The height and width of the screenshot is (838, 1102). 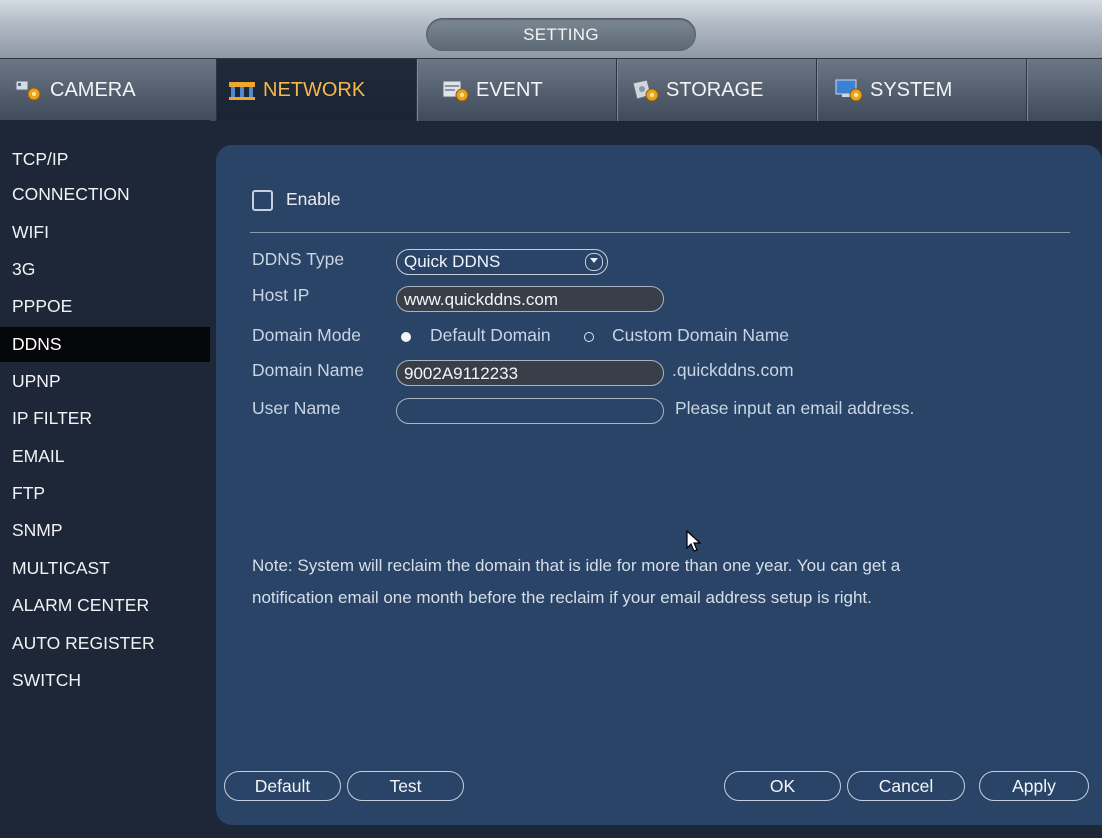 What do you see at coordinates (490, 335) in the screenshot?
I see `default-domain-label: Default Domain` at bounding box center [490, 335].